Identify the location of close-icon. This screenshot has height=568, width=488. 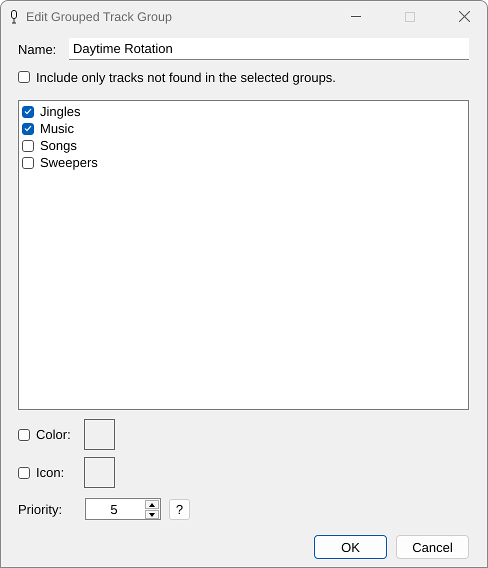
(464, 16).